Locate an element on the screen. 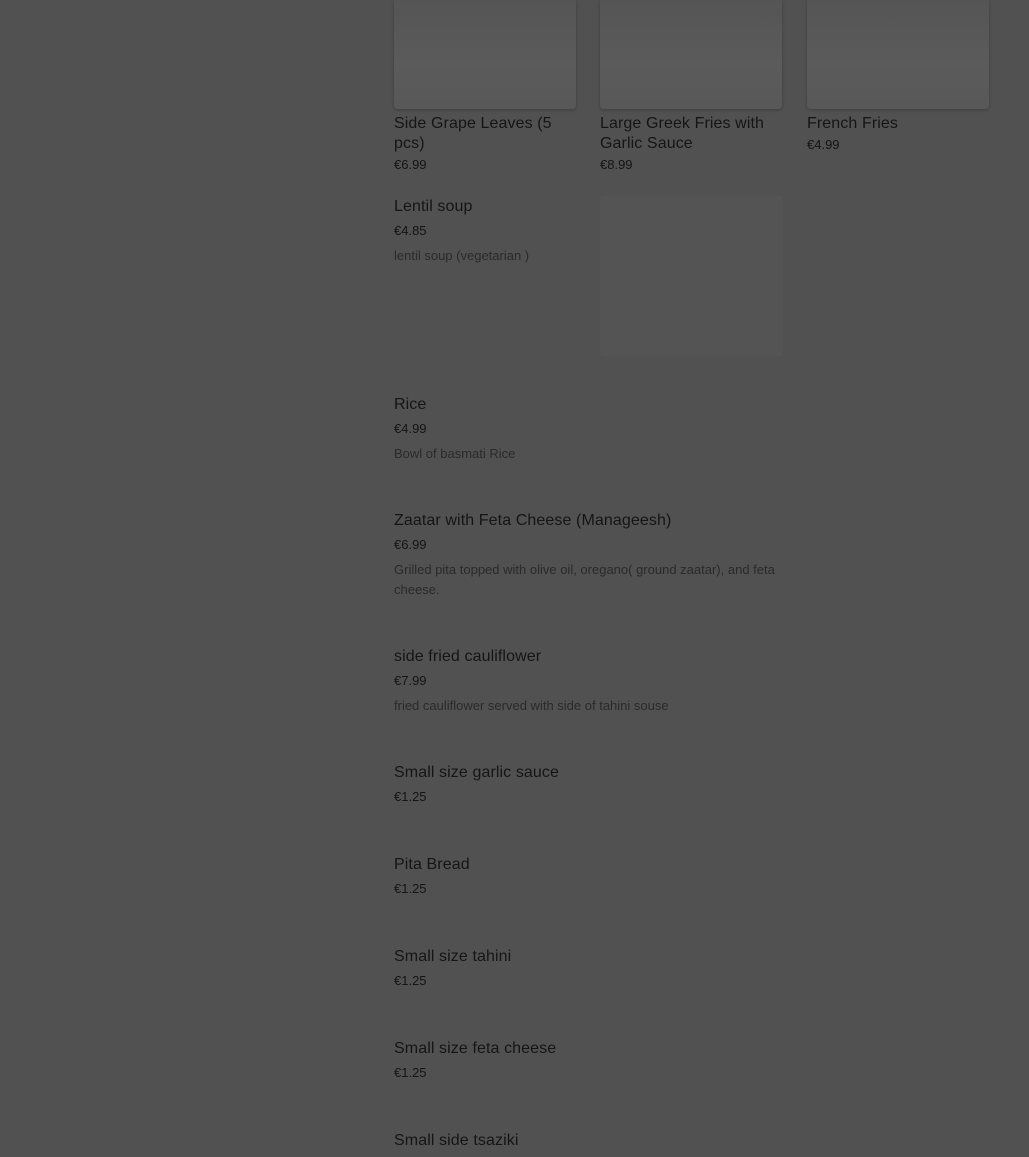 The image size is (1029, 1157). item-price: €6.99 is located at coordinates (410, 544).